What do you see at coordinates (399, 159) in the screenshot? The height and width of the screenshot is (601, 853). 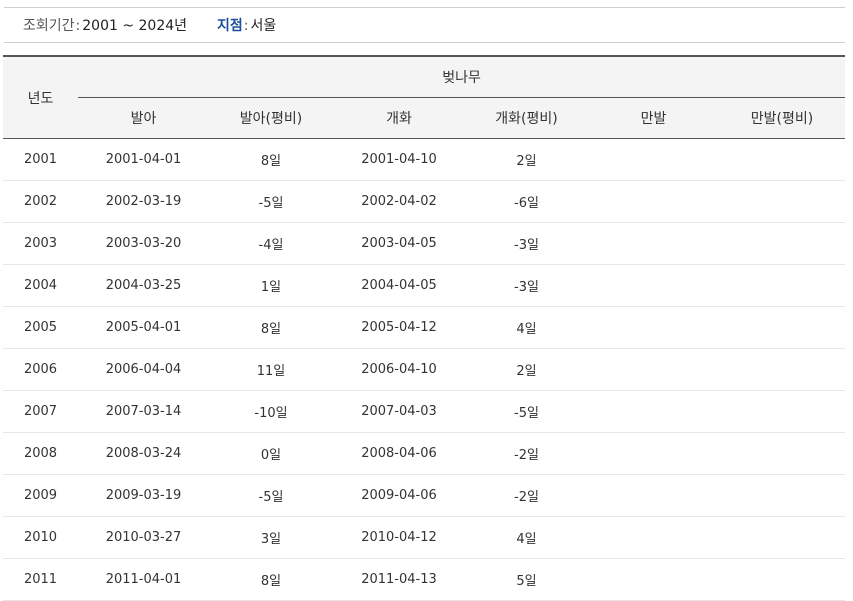 I see `cell-flowering: 2001-04-10` at bounding box center [399, 159].